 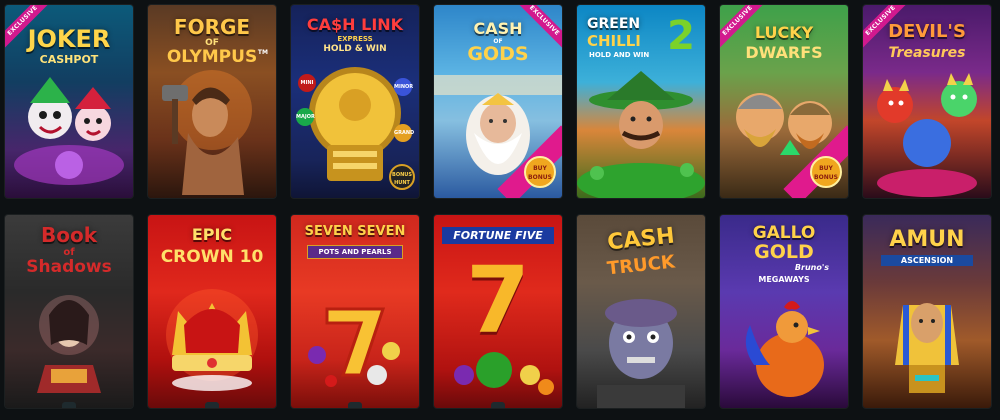 I want to click on game-subtitle: EXPRESS, so click(x=355, y=39).